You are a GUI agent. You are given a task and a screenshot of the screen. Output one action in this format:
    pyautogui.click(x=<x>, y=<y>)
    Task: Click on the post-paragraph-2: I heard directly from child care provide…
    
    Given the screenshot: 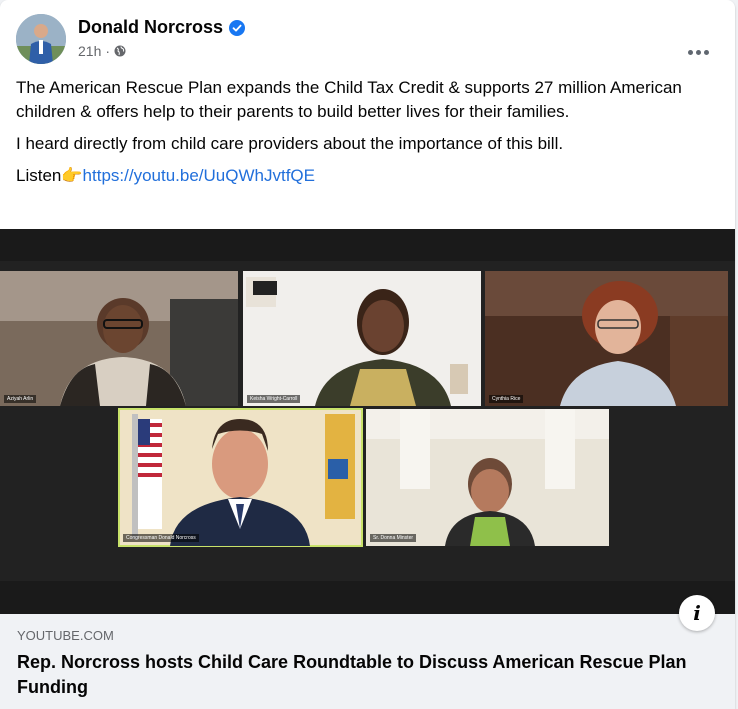 What is the action you would take?
    pyautogui.click(x=290, y=143)
    